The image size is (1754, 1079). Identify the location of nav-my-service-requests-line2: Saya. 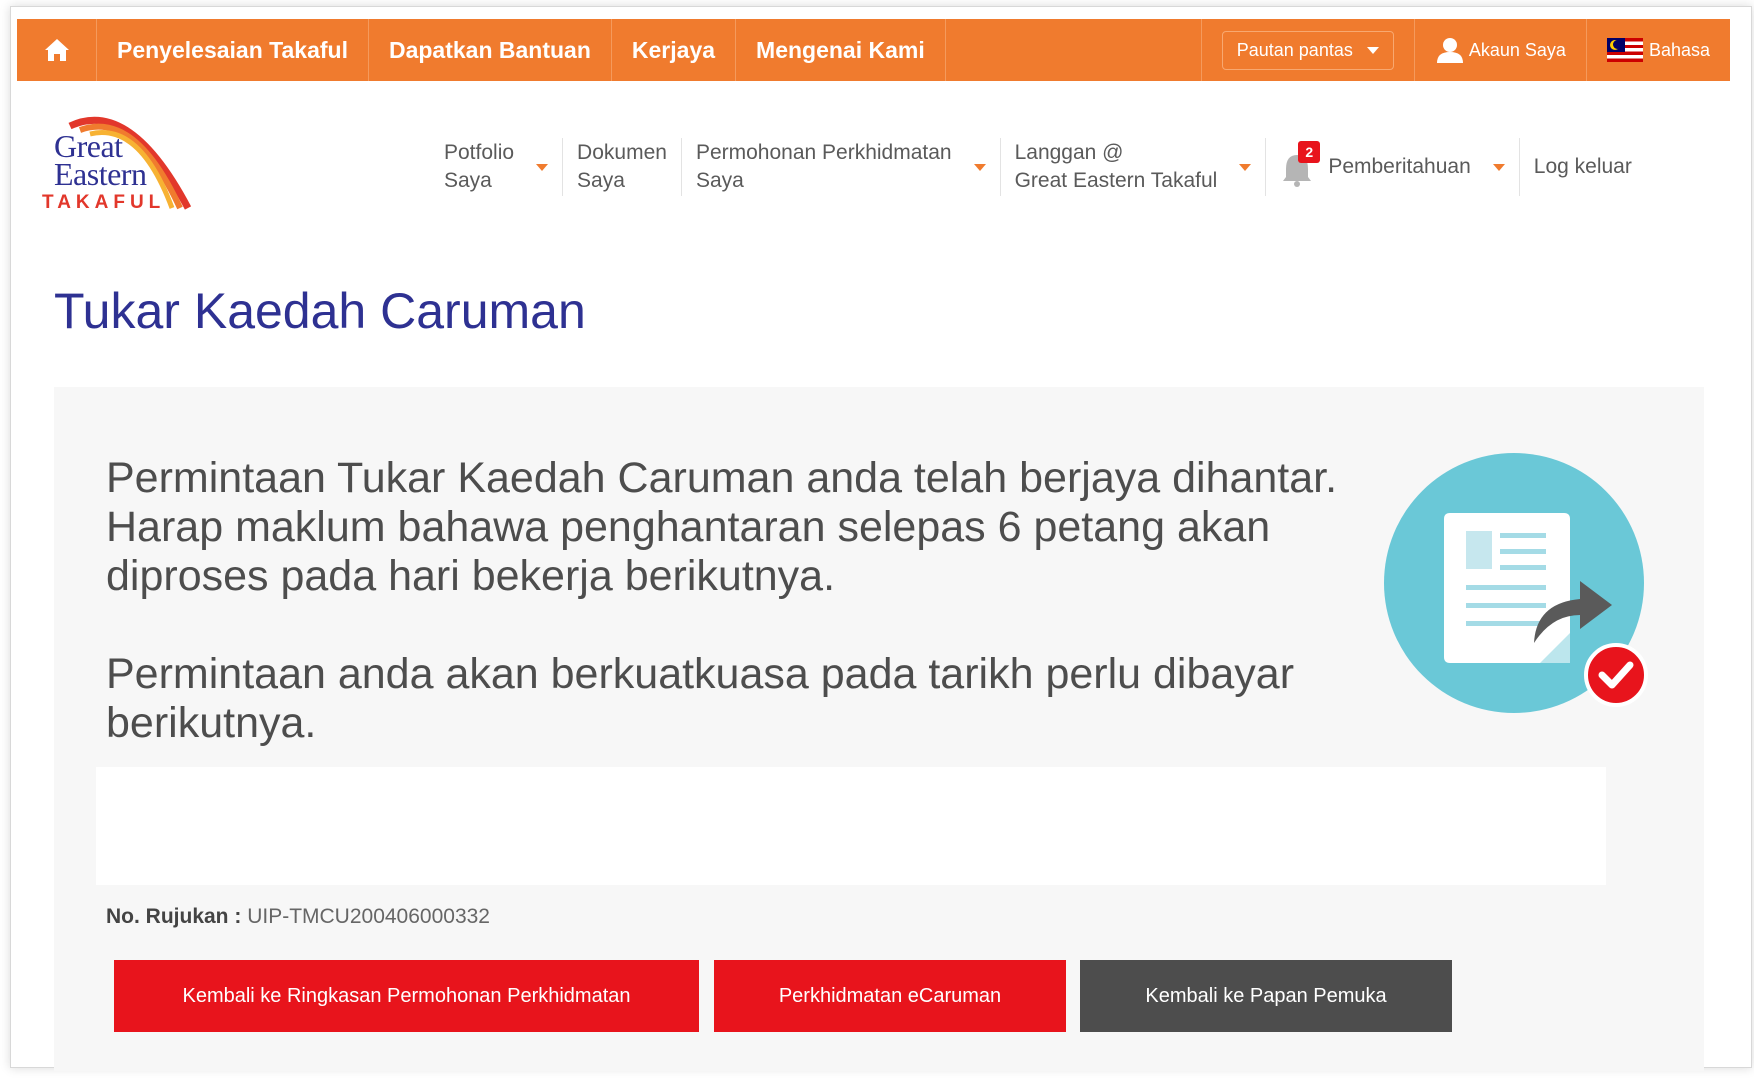
(719, 180).